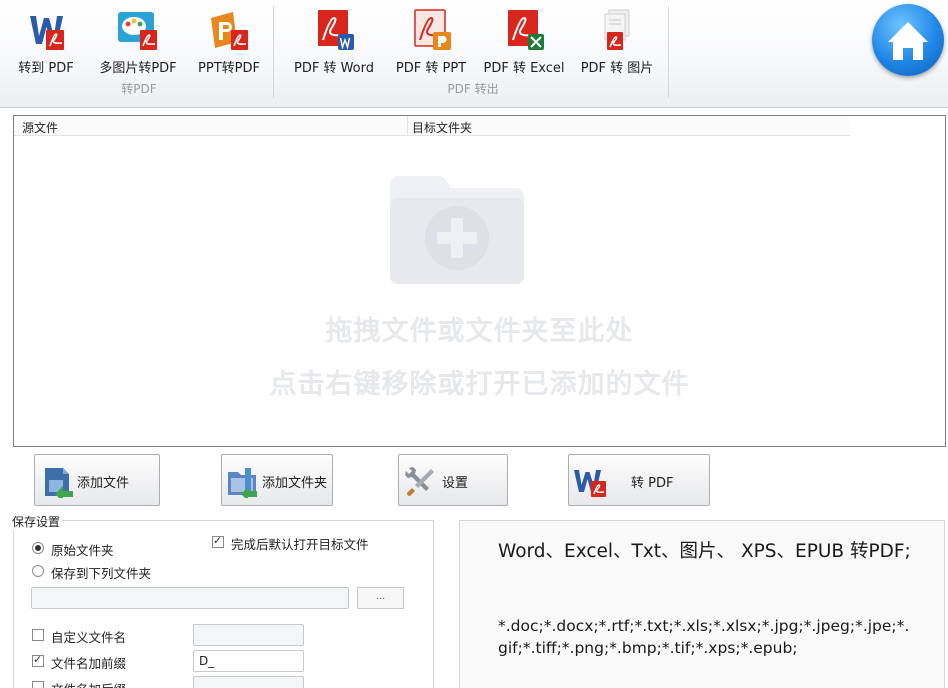 The height and width of the screenshot is (688, 948). I want to click on images-to-pdf-label: 多图片转PDF, so click(138, 68).